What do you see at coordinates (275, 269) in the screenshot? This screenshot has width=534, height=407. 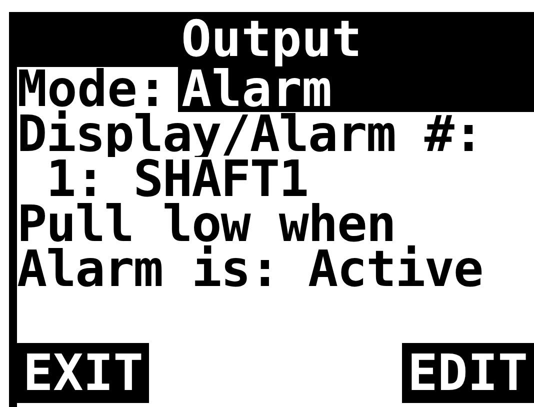 I see `screen-text: Alarm is: Active` at bounding box center [275, 269].